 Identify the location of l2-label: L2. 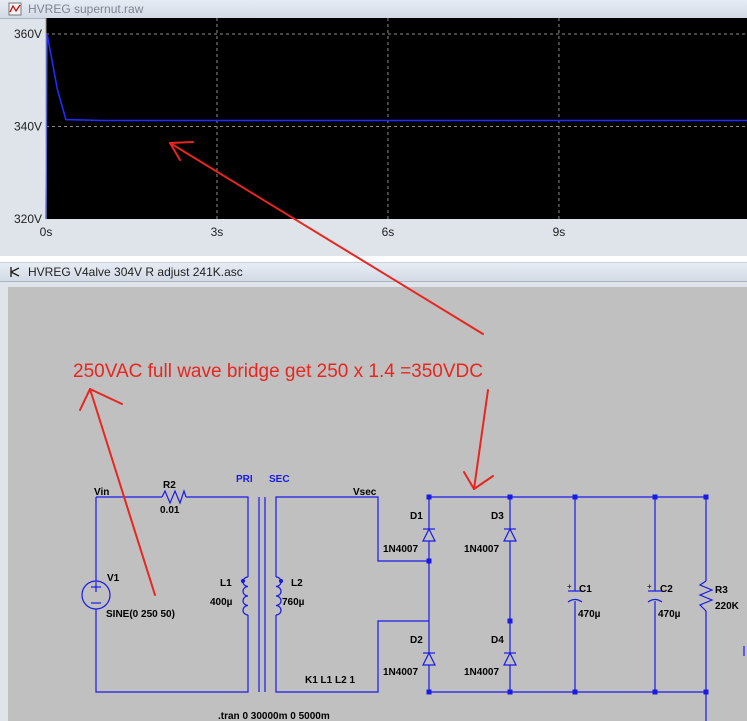
(297, 583).